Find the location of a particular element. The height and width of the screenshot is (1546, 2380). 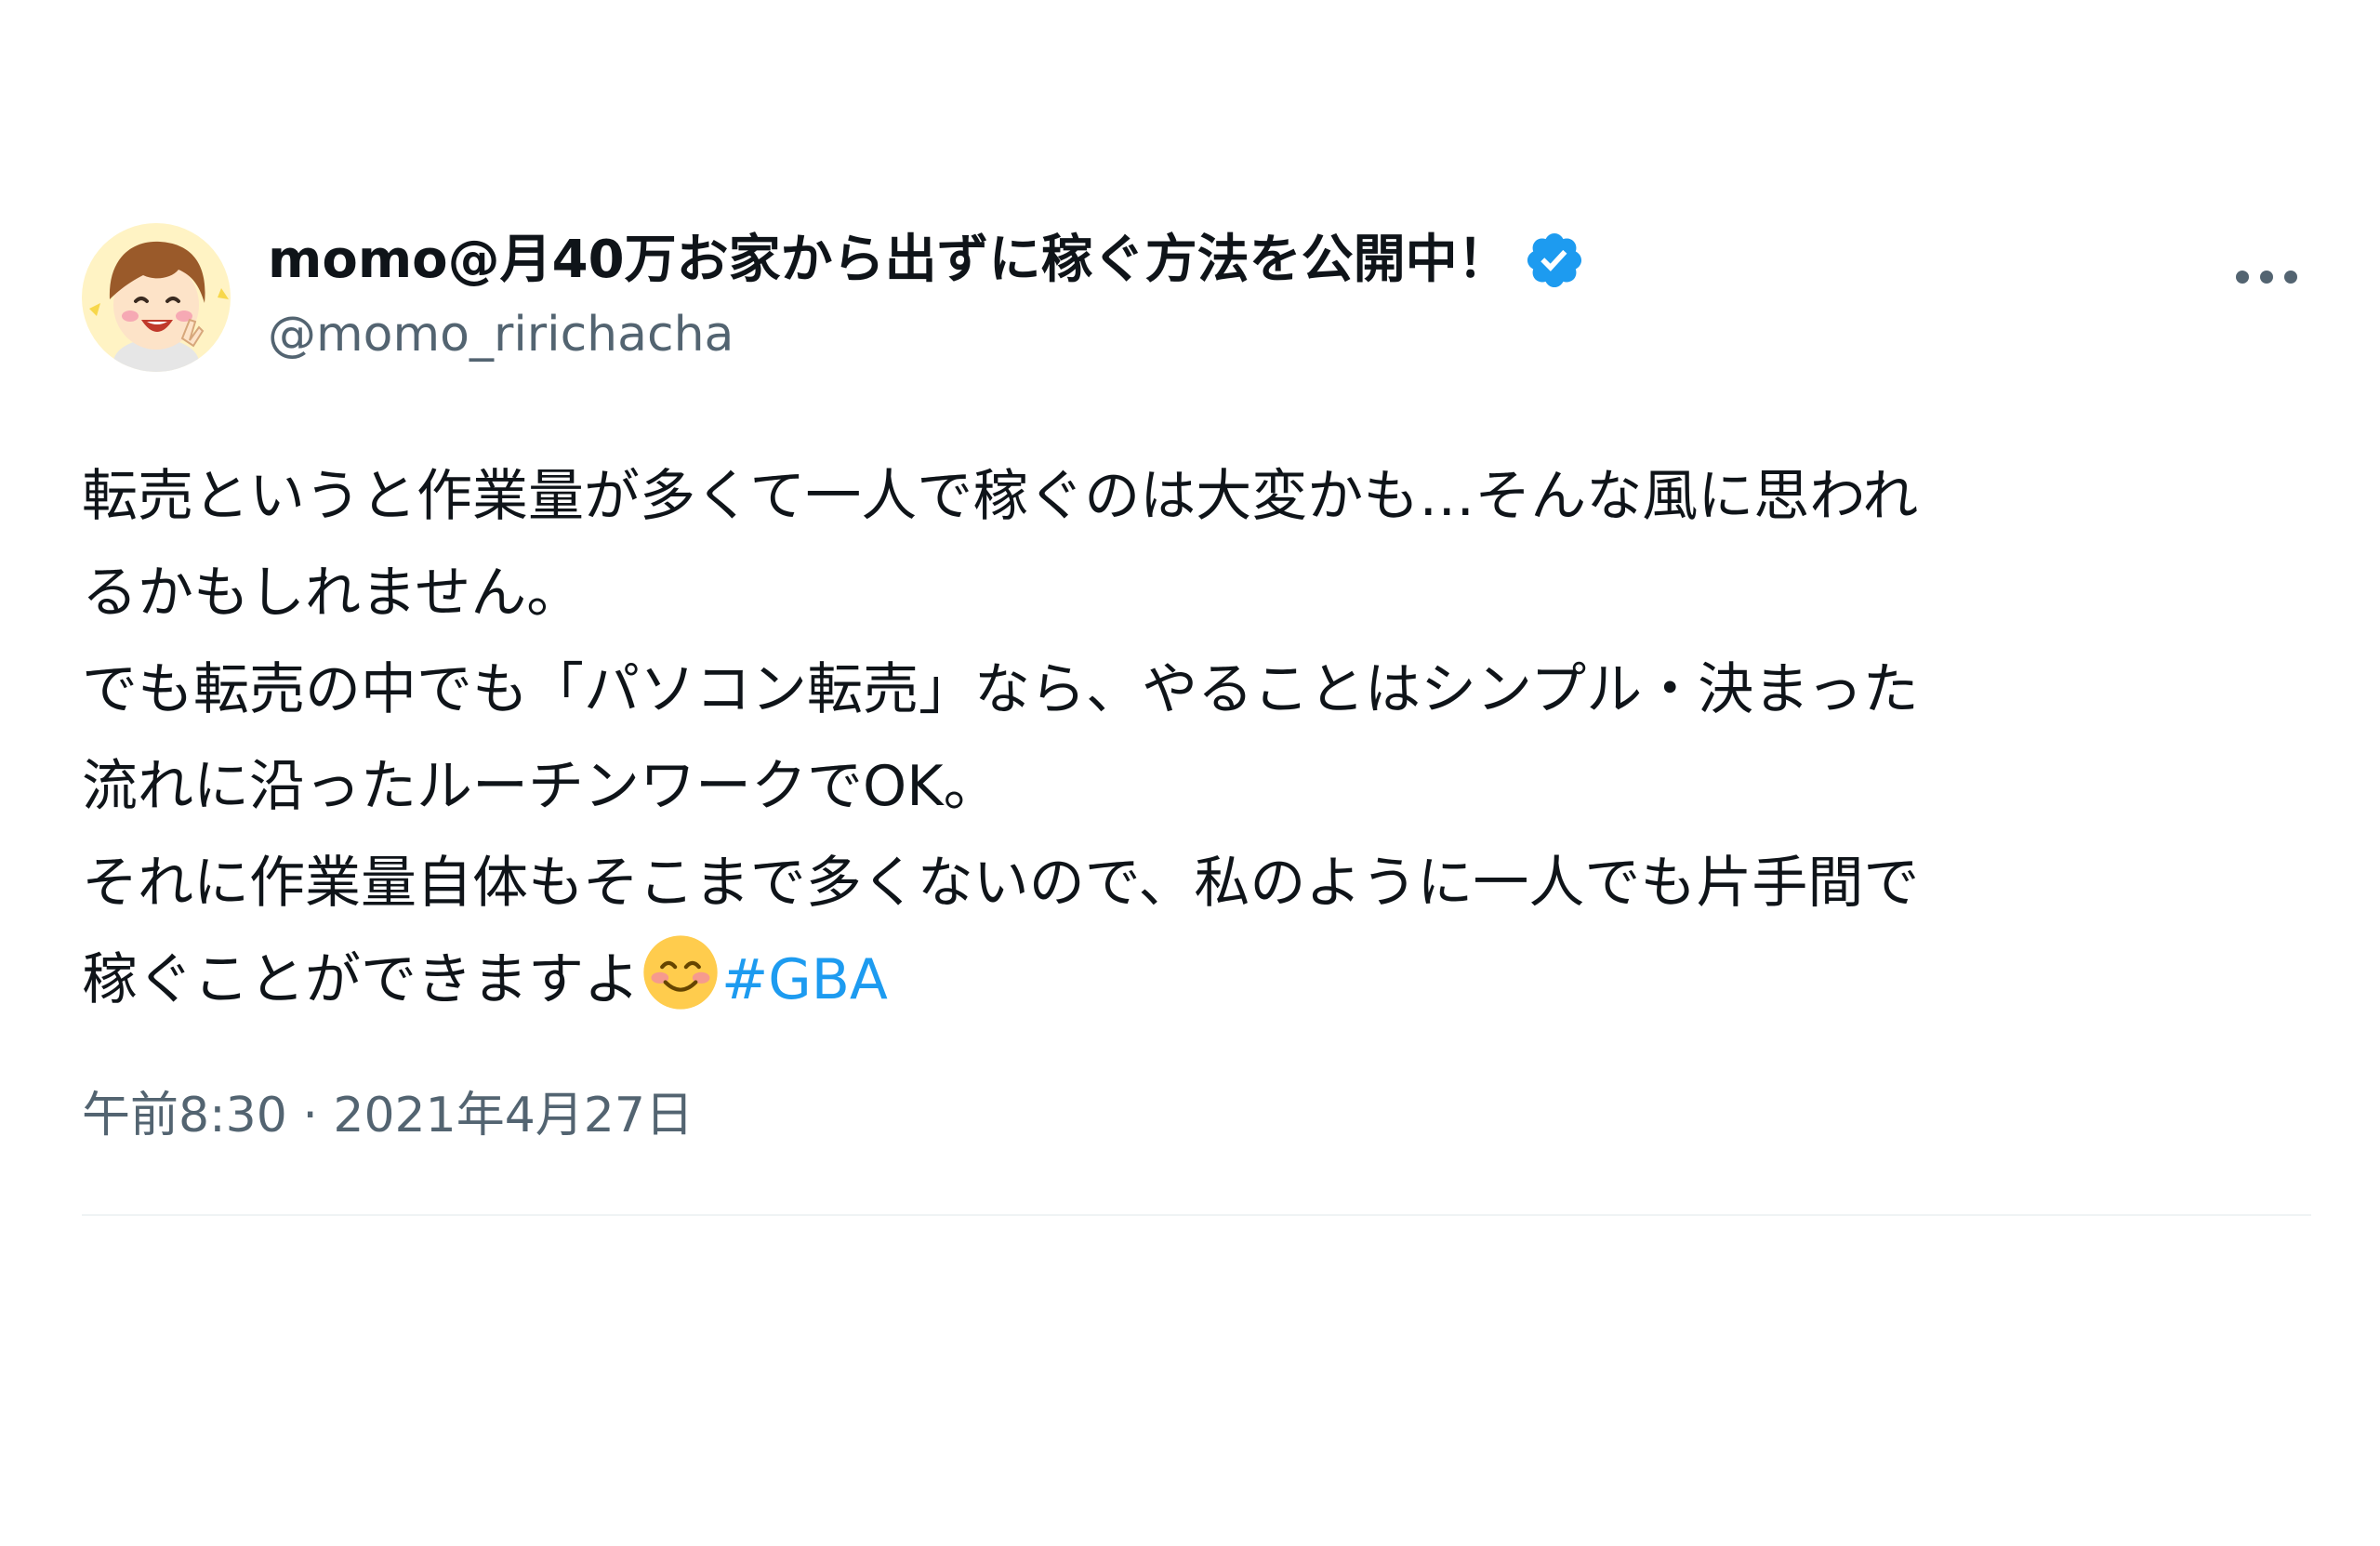

user-handle: @momo_ririchacha is located at coordinates (927, 334).